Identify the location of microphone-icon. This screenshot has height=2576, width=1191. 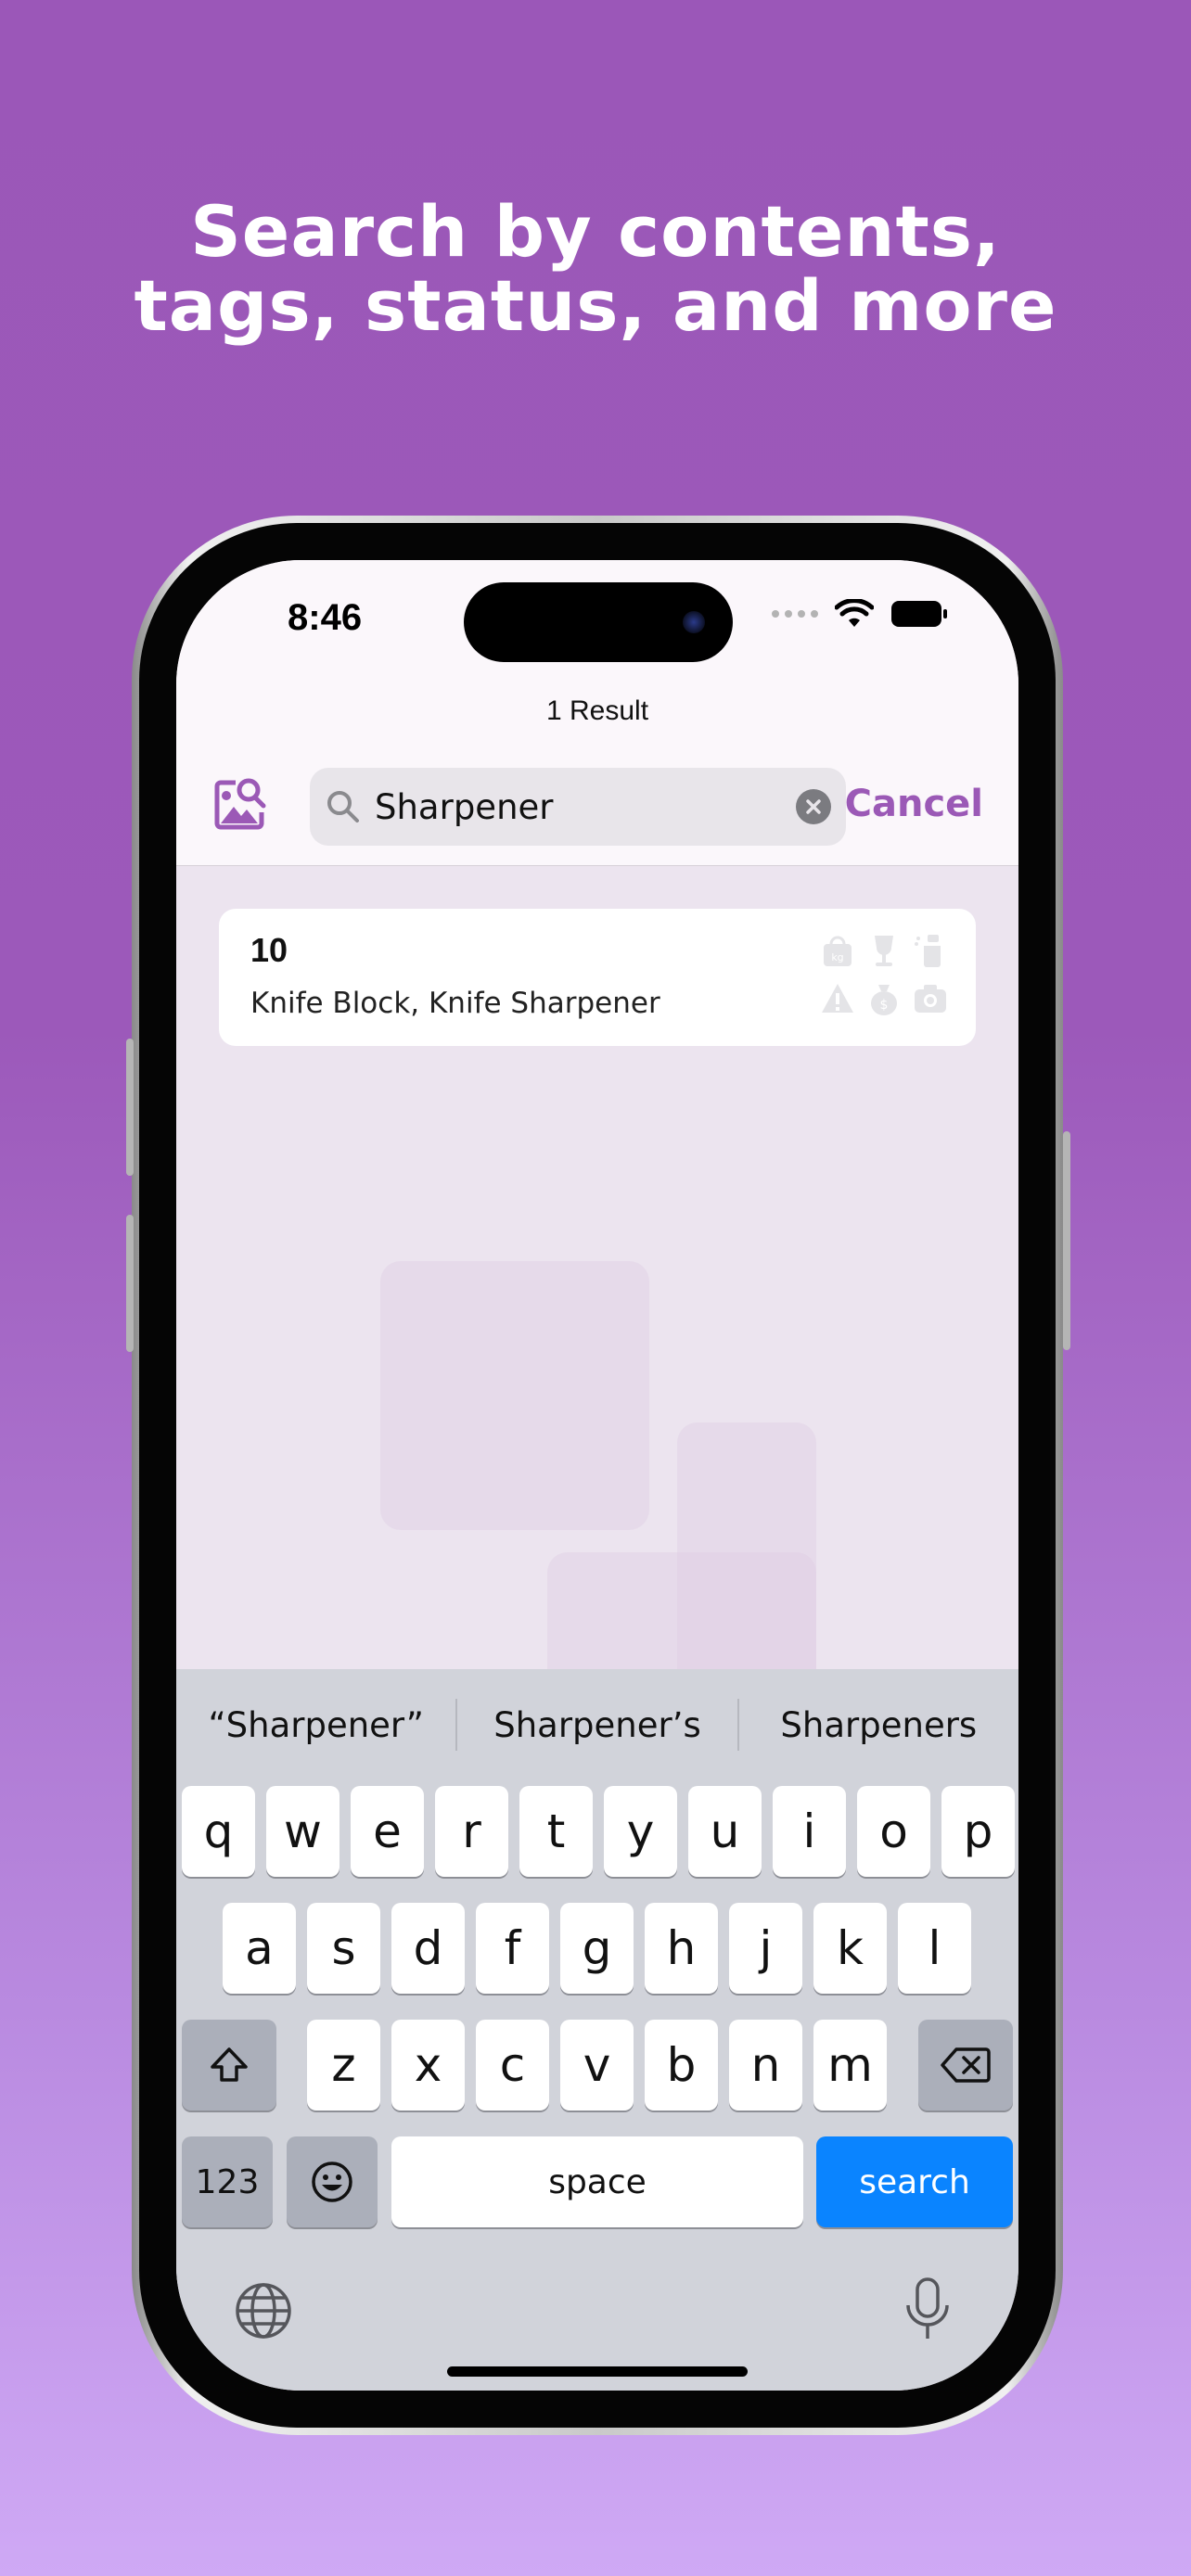
(927, 2308).